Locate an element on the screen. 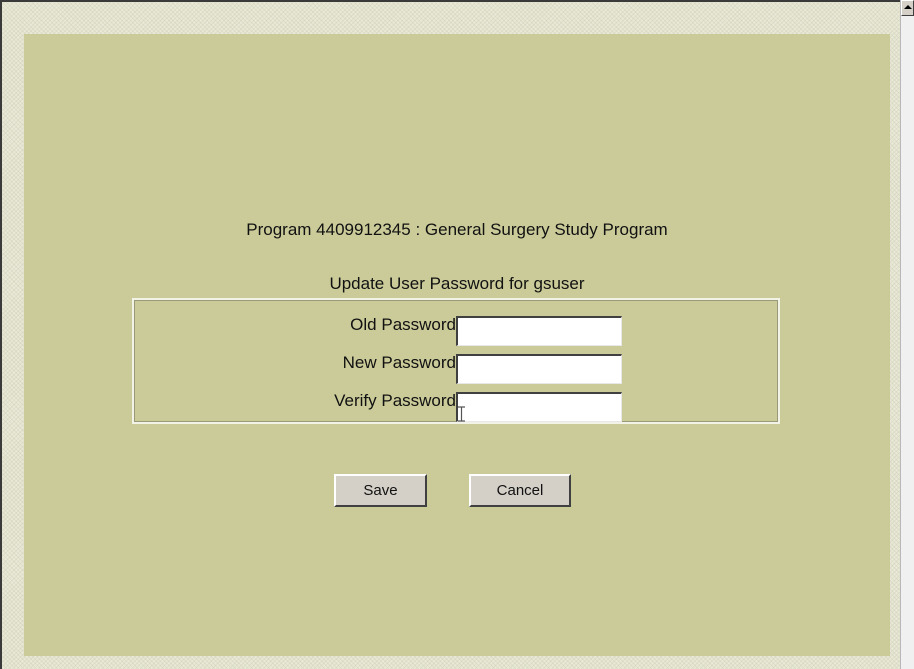 This screenshot has width=914, height=669. old-password-row: Old Password is located at coordinates (456, 327).